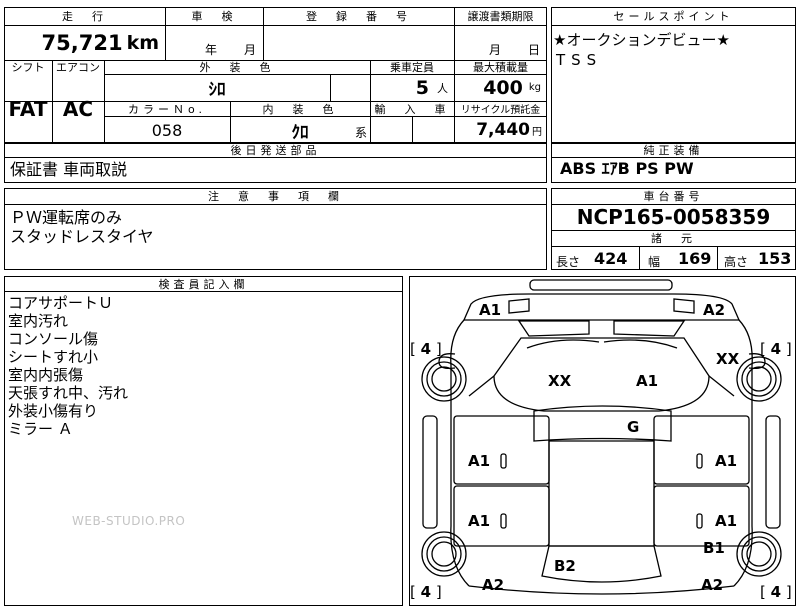 Image resolution: width=800 pixels, height=606 pixels. What do you see at coordinates (479, 461) in the screenshot?
I see `label-door-front-left: A1` at bounding box center [479, 461].